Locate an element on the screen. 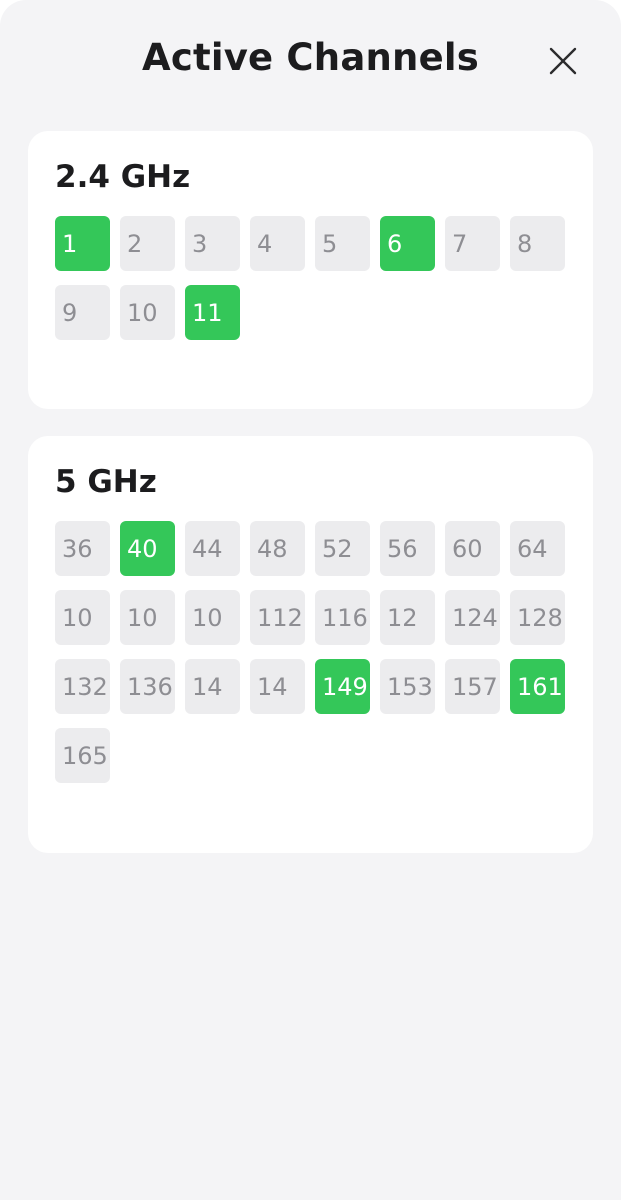 The image size is (621, 1200). channel-chip: 153 is located at coordinates (407, 686).